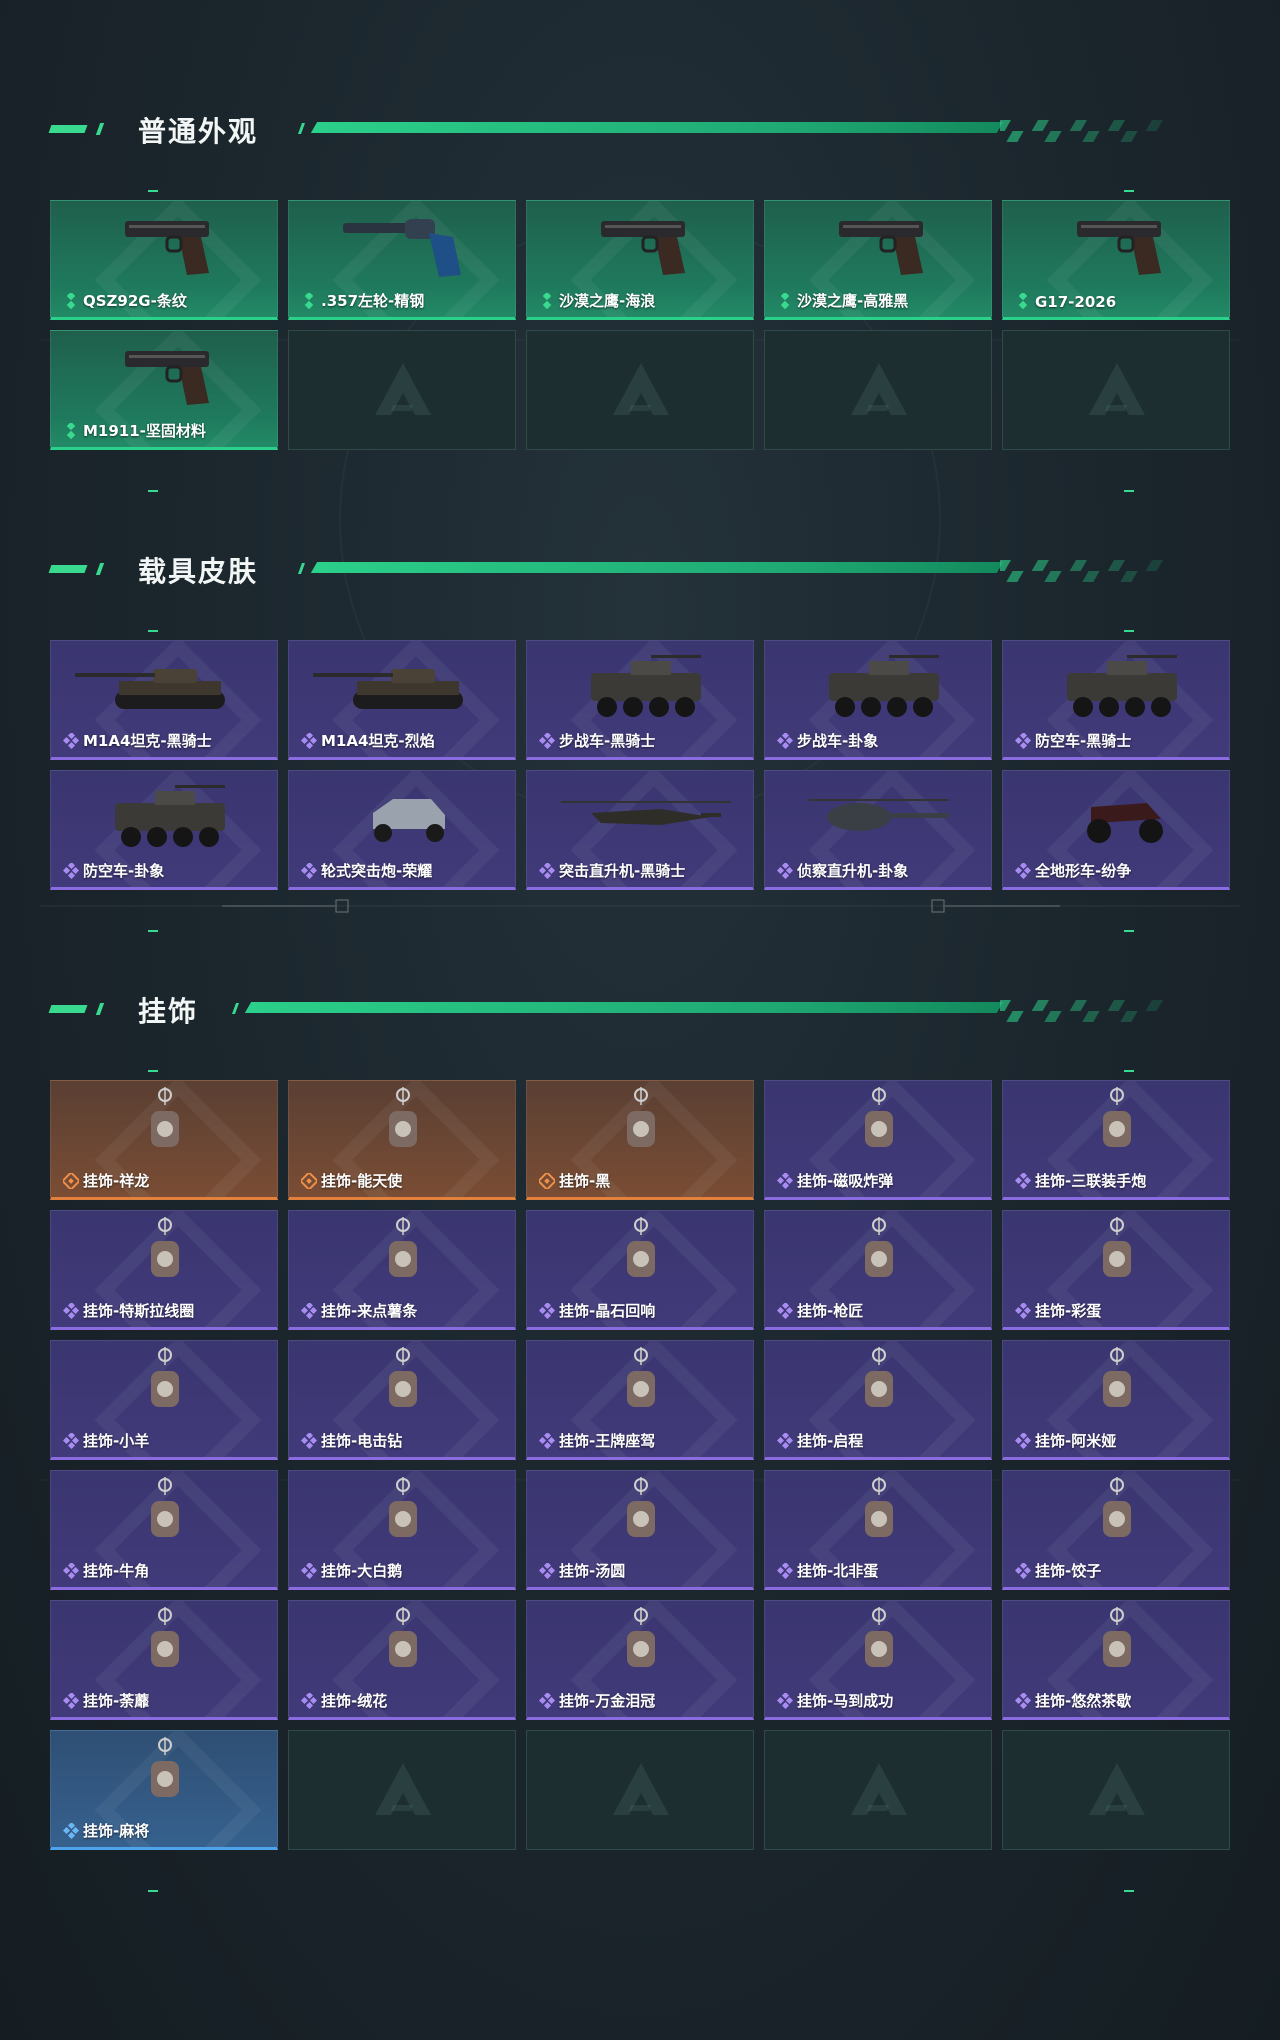 This screenshot has width=1280, height=2040. I want to click on item-name: M1A4坦克-黑骑士, so click(147, 741).